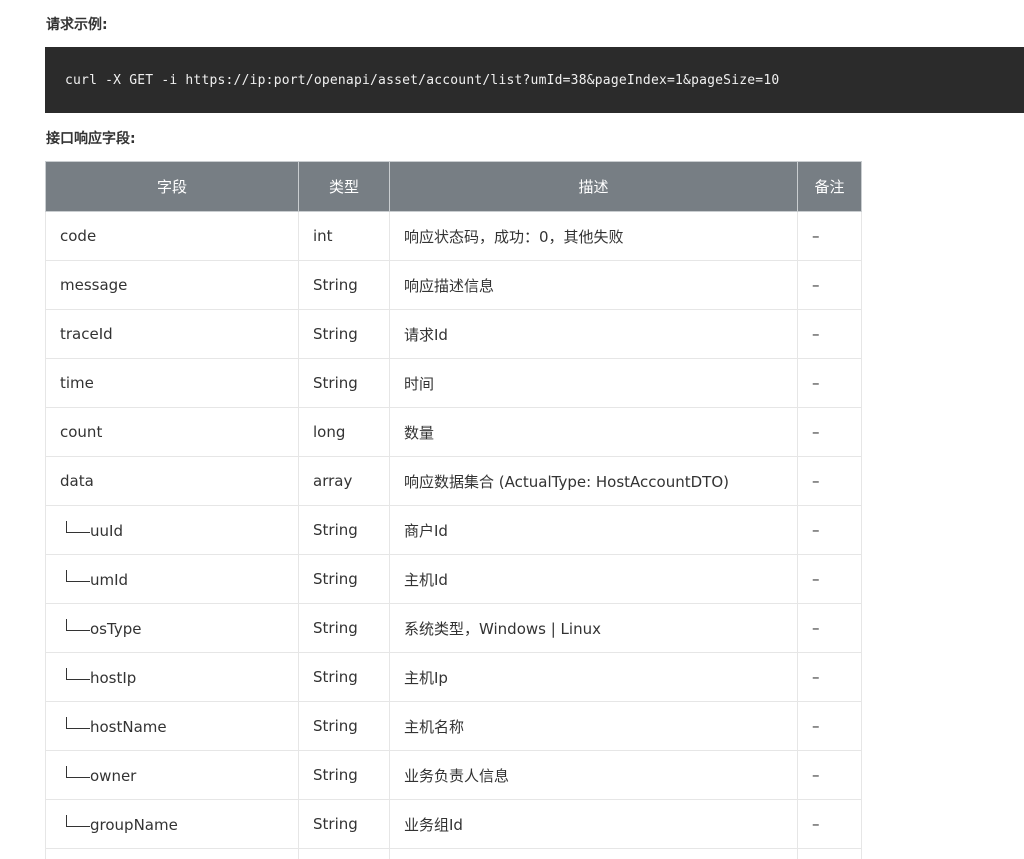 The image size is (1024, 859). I want to click on field-description, so click(593, 853).